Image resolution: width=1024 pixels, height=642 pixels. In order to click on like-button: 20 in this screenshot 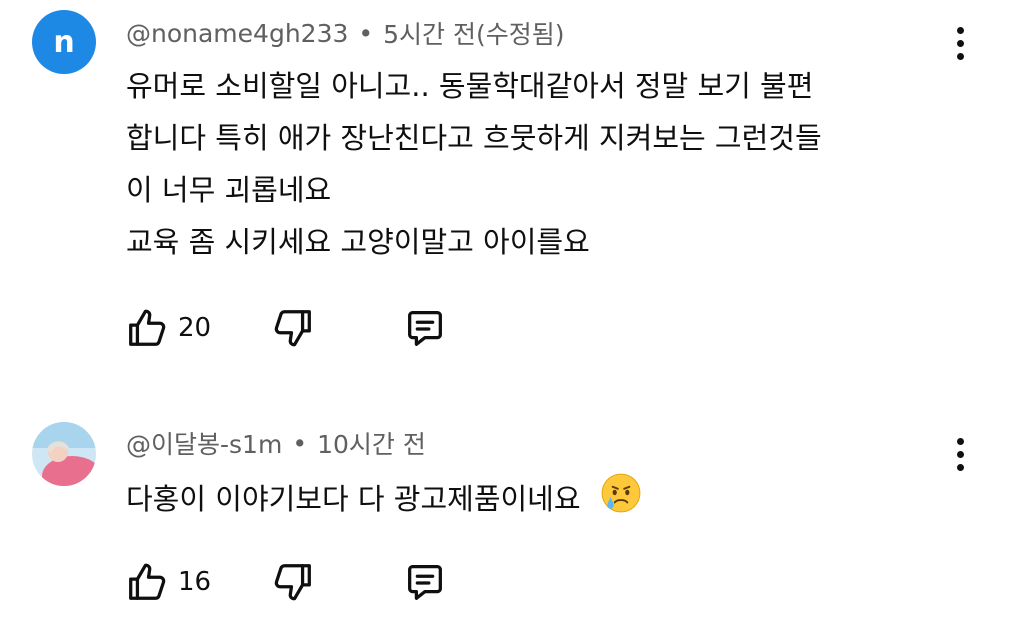, I will do `click(167, 328)`.